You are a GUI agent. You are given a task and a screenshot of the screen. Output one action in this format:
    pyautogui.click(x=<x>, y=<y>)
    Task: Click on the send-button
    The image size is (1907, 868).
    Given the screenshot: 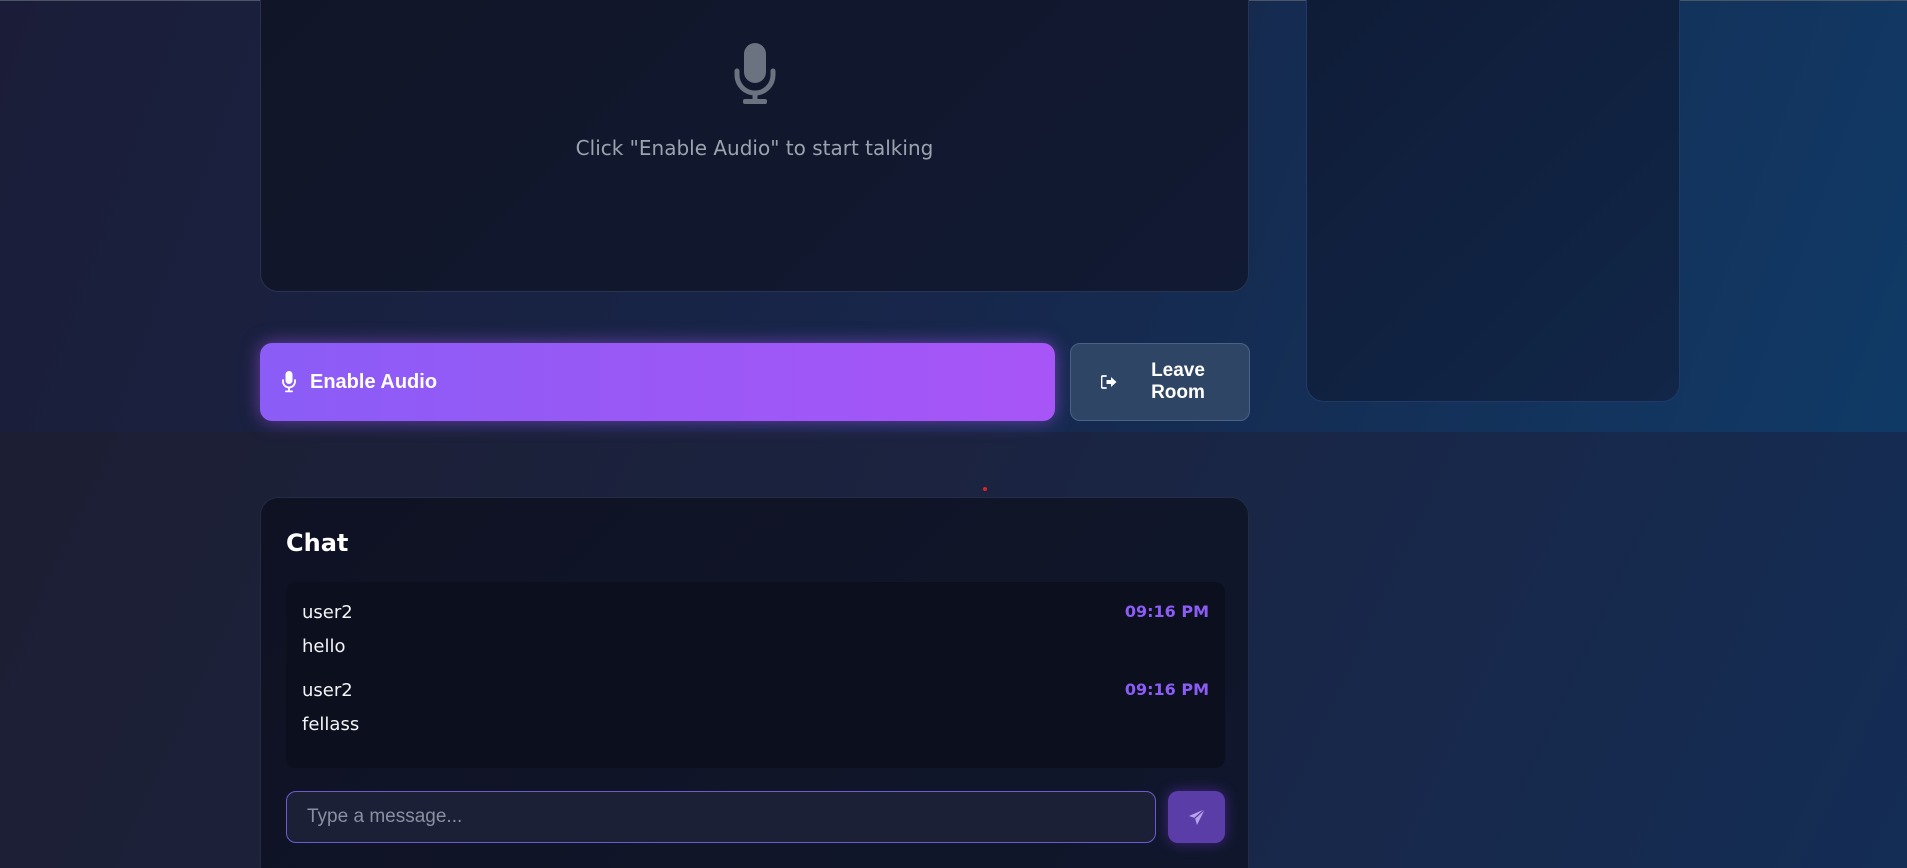 What is the action you would take?
    pyautogui.click(x=1196, y=817)
    